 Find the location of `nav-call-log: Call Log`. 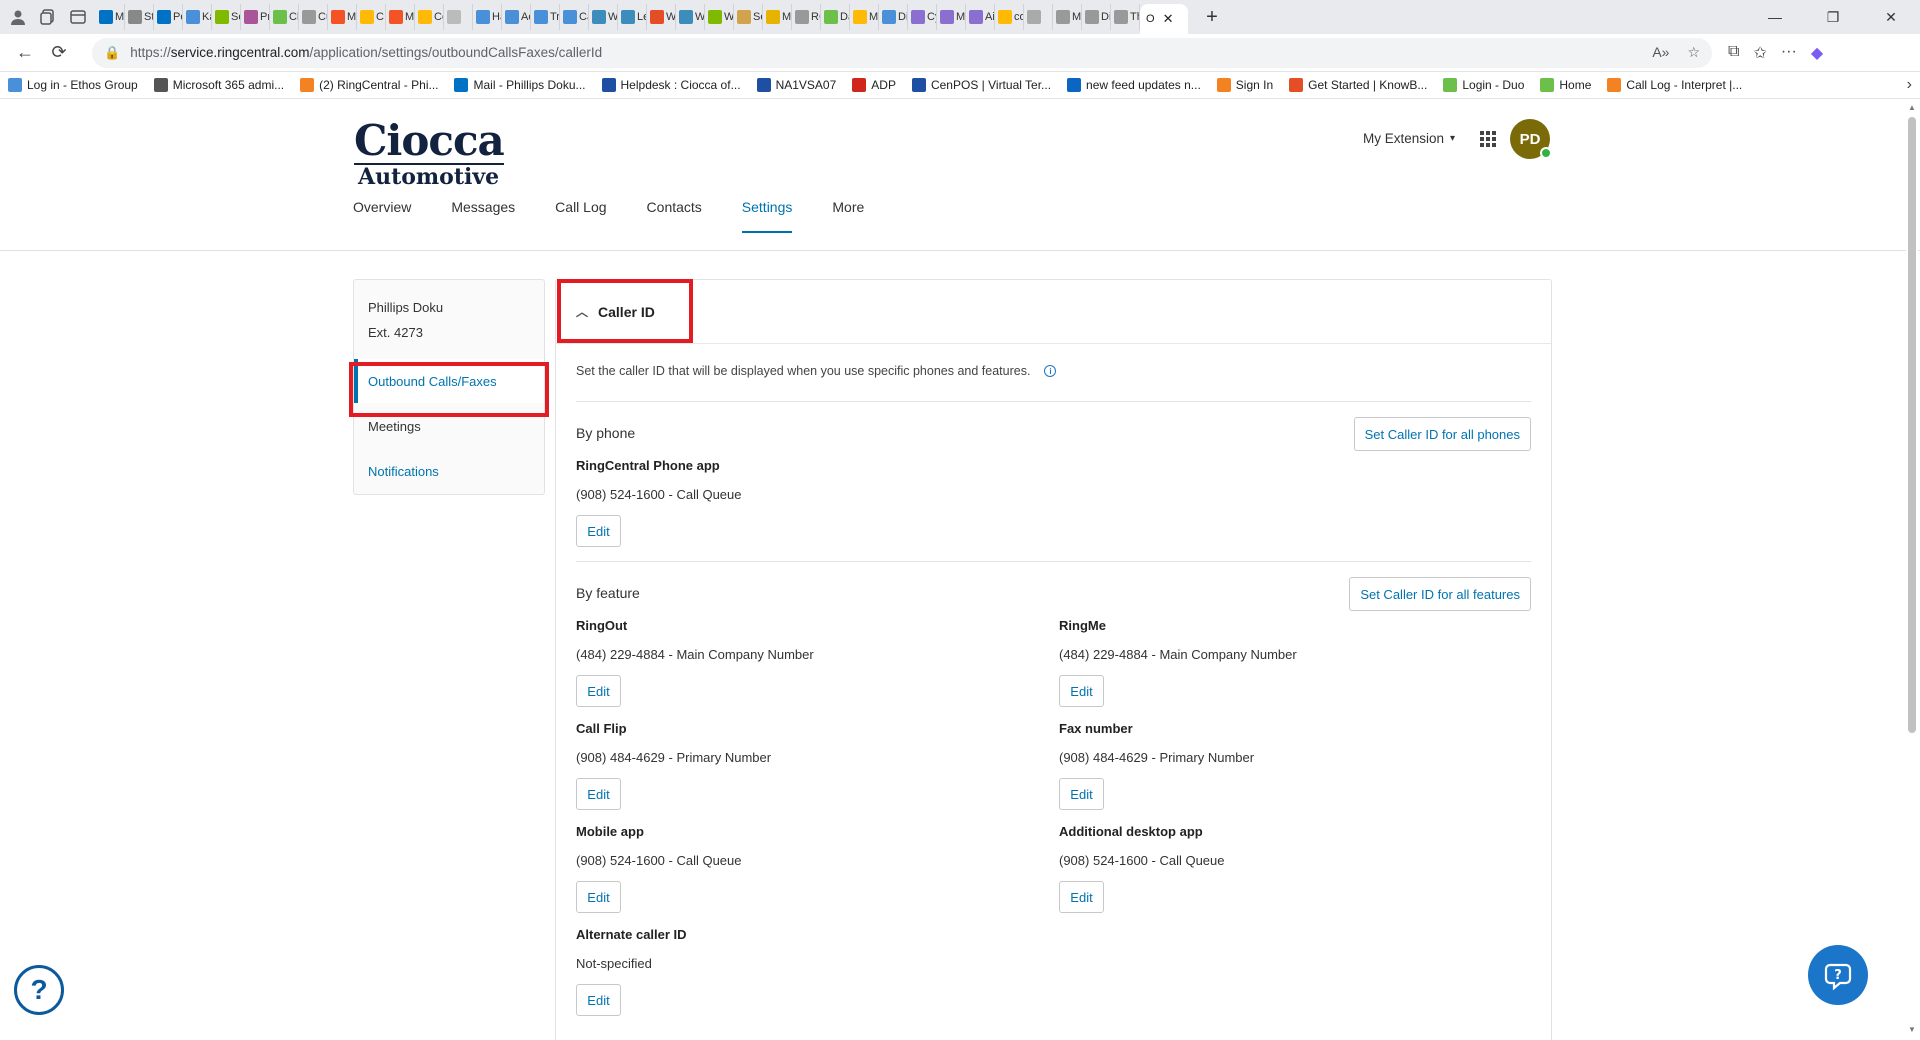

nav-call-log: Call Log is located at coordinates (580, 216).